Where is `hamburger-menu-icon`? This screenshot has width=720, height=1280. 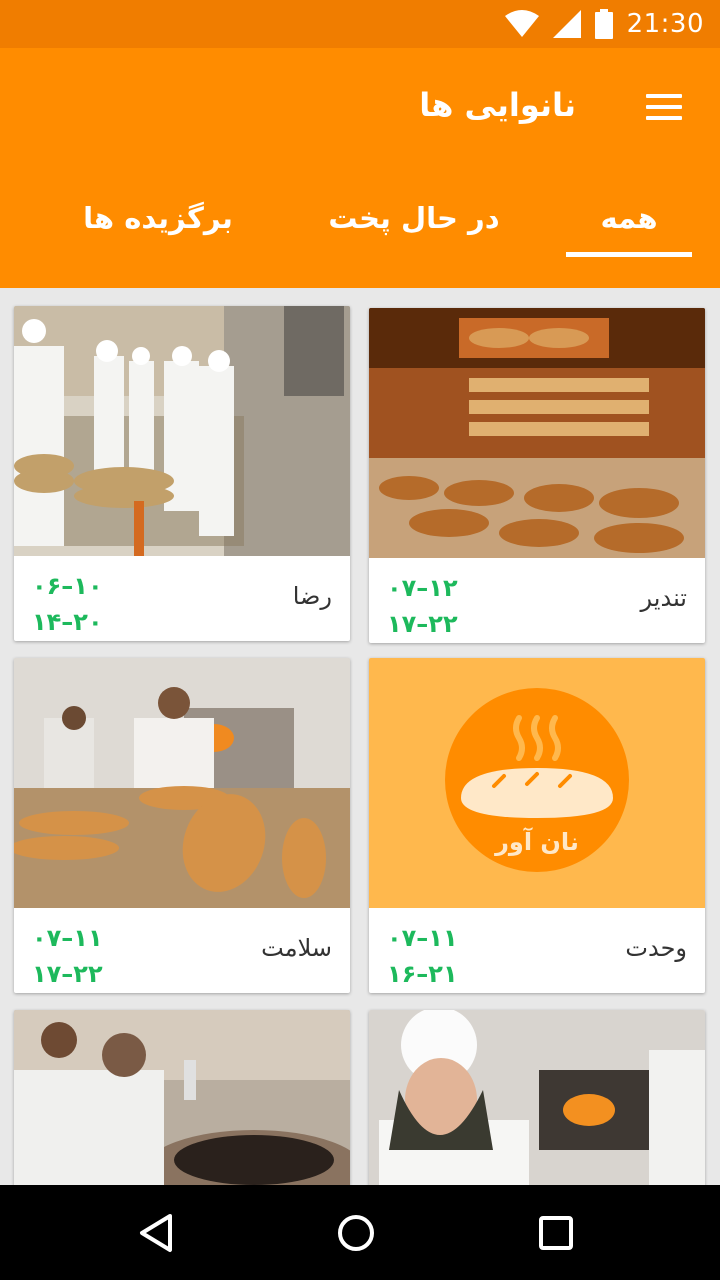
hamburger-menu-icon is located at coordinates (664, 107).